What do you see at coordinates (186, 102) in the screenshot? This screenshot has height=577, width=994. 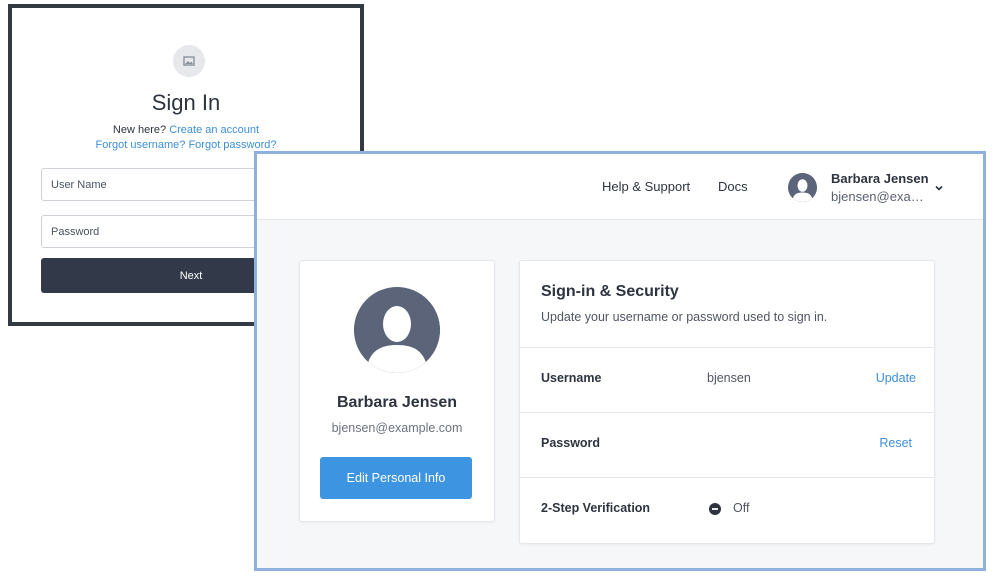 I see `sign-in-title: Sign In` at bounding box center [186, 102].